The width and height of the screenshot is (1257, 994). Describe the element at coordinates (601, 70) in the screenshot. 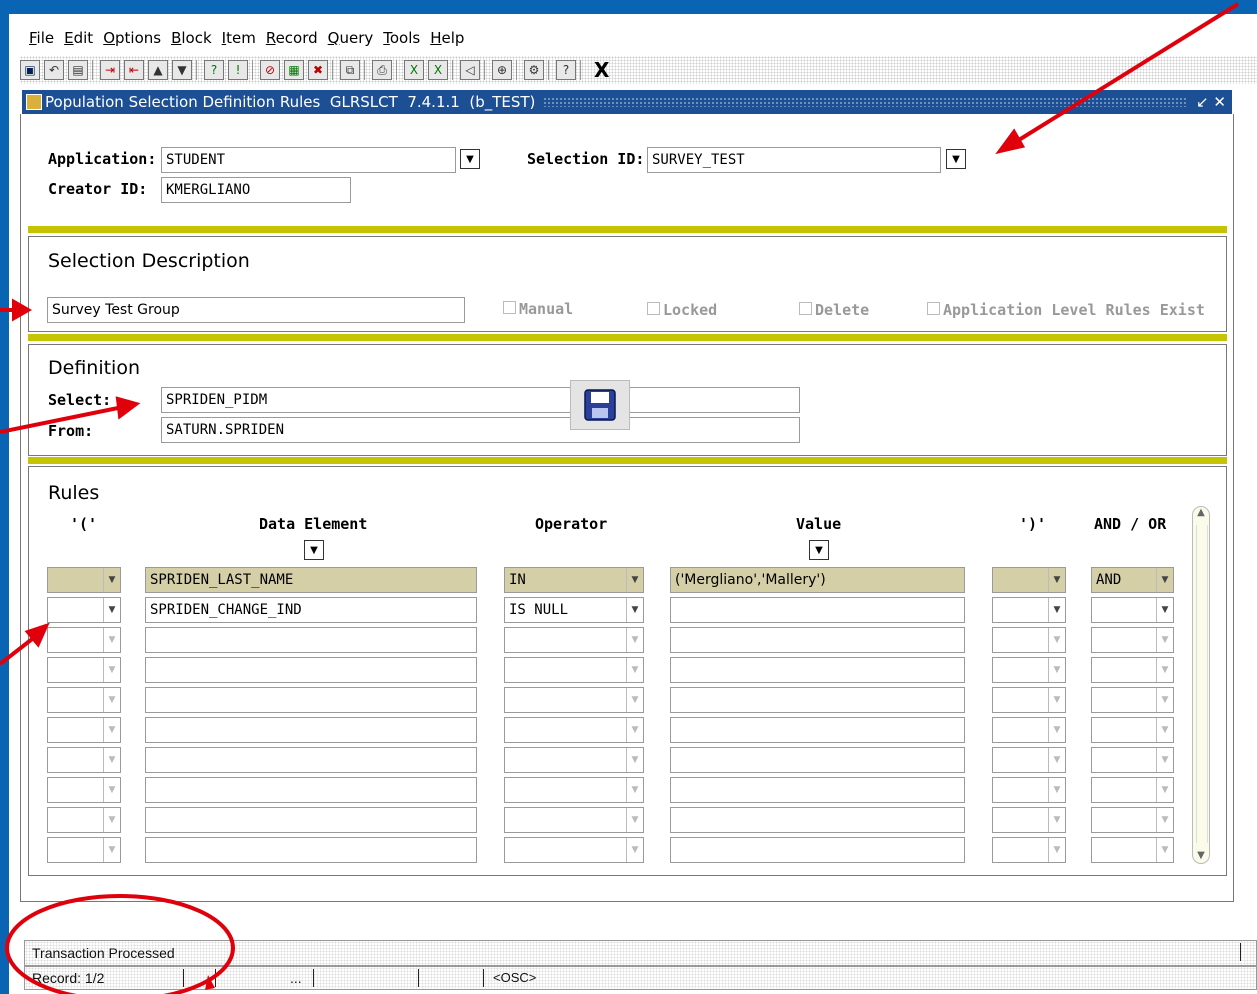

I see `exit-button: X` at that location.